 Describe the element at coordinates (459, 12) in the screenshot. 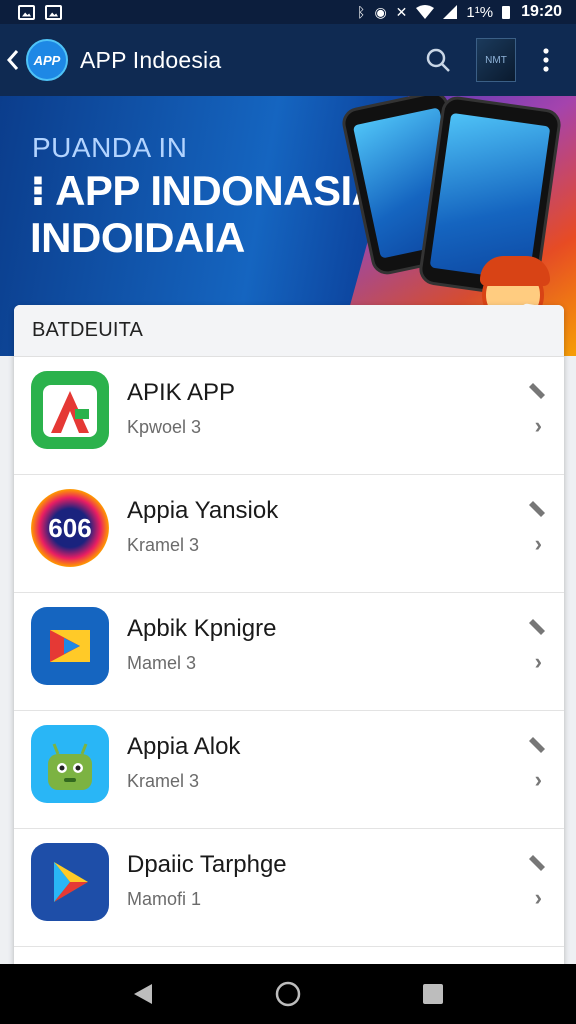

I see `status-indicators: ᛒ ◉ ✕ 1¹% 19:20` at that location.